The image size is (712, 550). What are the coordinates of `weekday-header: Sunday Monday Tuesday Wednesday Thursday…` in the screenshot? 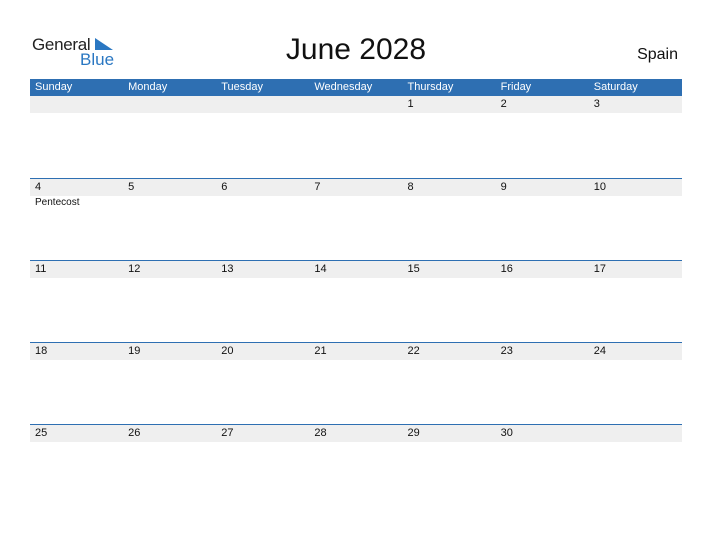 It's located at (356, 87).